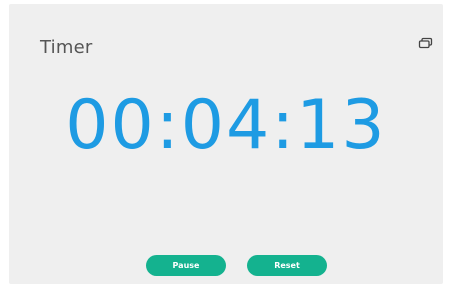 The width and height of the screenshot is (452, 287). What do you see at coordinates (426, 43) in the screenshot?
I see `restore-window-icon` at bounding box center [426, 43].